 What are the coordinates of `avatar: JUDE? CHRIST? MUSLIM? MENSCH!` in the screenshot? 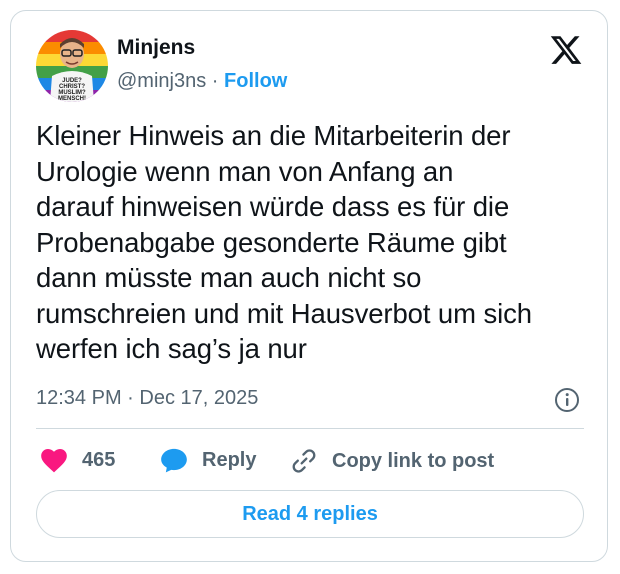 It's located at (72, 66).